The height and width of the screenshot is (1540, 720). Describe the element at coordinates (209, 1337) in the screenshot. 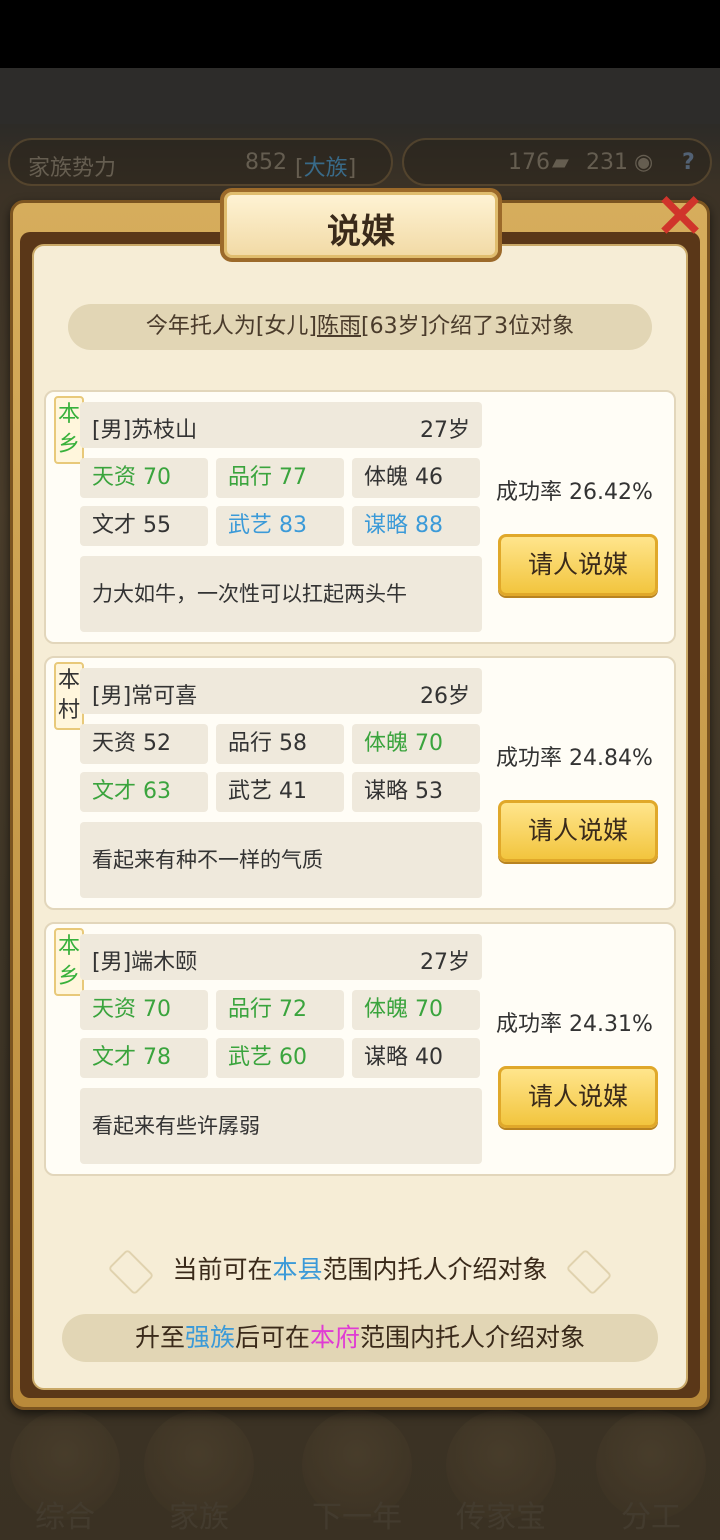

I see `upgrade-note-clan: 强族` at that location.